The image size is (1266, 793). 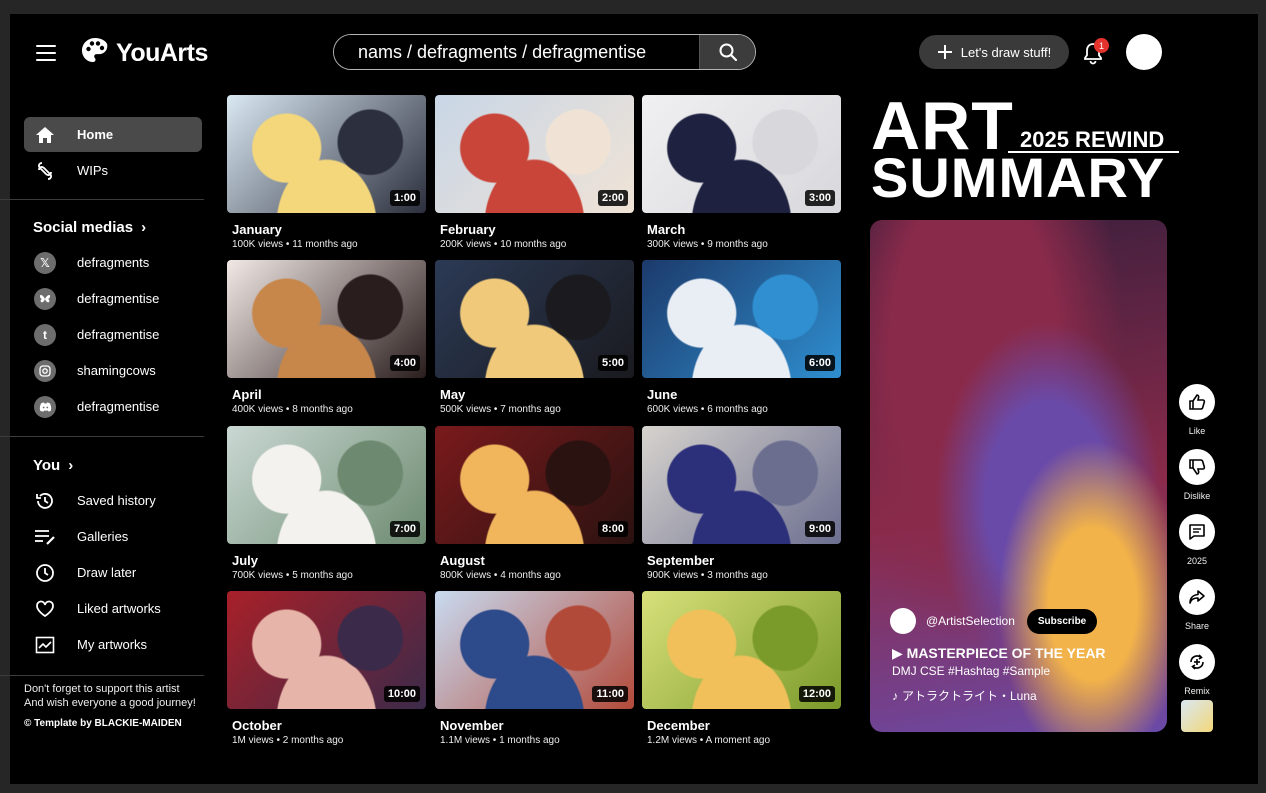 What do you see at coordinates (537, 725) in the screenshot?
I see `video-title: November` at bounding box center [537, 725].